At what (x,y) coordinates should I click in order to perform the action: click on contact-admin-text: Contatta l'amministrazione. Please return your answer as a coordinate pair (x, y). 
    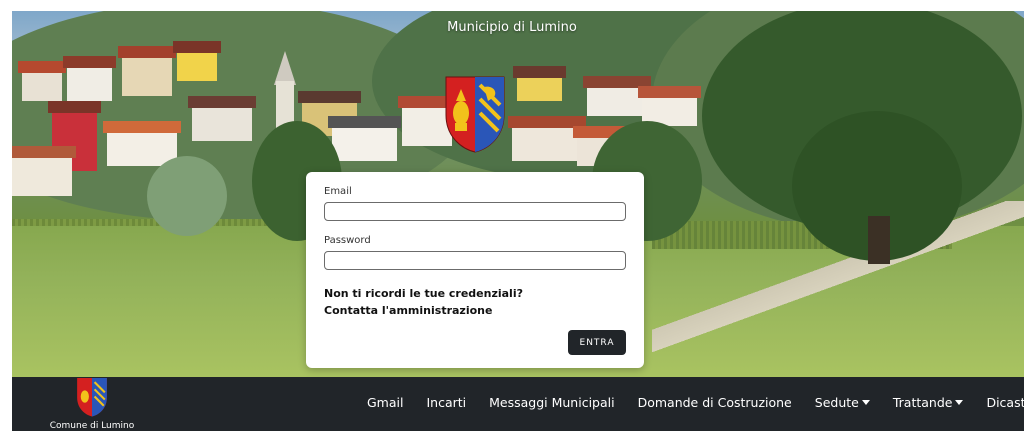
    Looking at the image, I should click on (408, 310).